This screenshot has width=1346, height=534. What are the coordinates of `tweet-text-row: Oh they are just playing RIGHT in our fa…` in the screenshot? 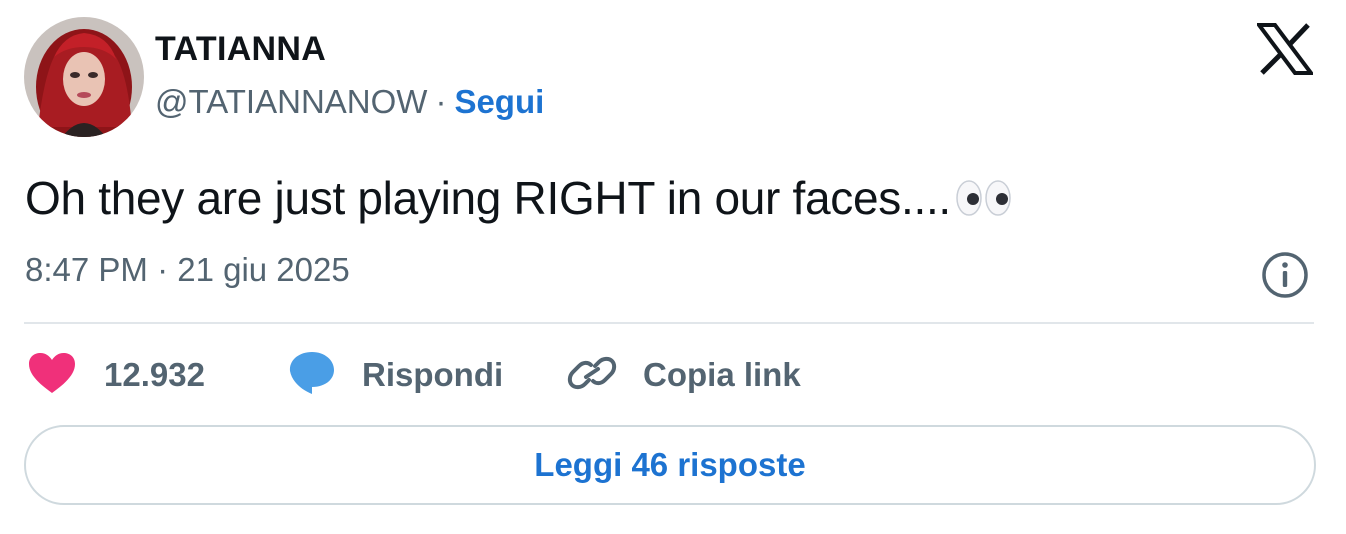 It's located at (519, 200).